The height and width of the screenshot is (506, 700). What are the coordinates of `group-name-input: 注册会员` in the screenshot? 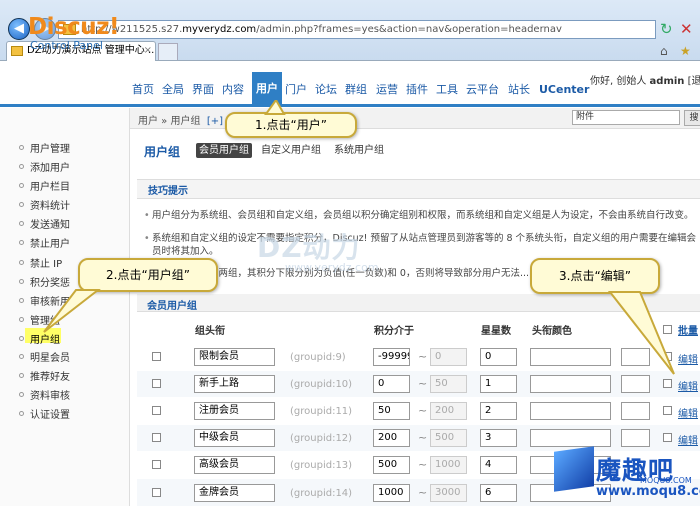 It's located at (234, 411).